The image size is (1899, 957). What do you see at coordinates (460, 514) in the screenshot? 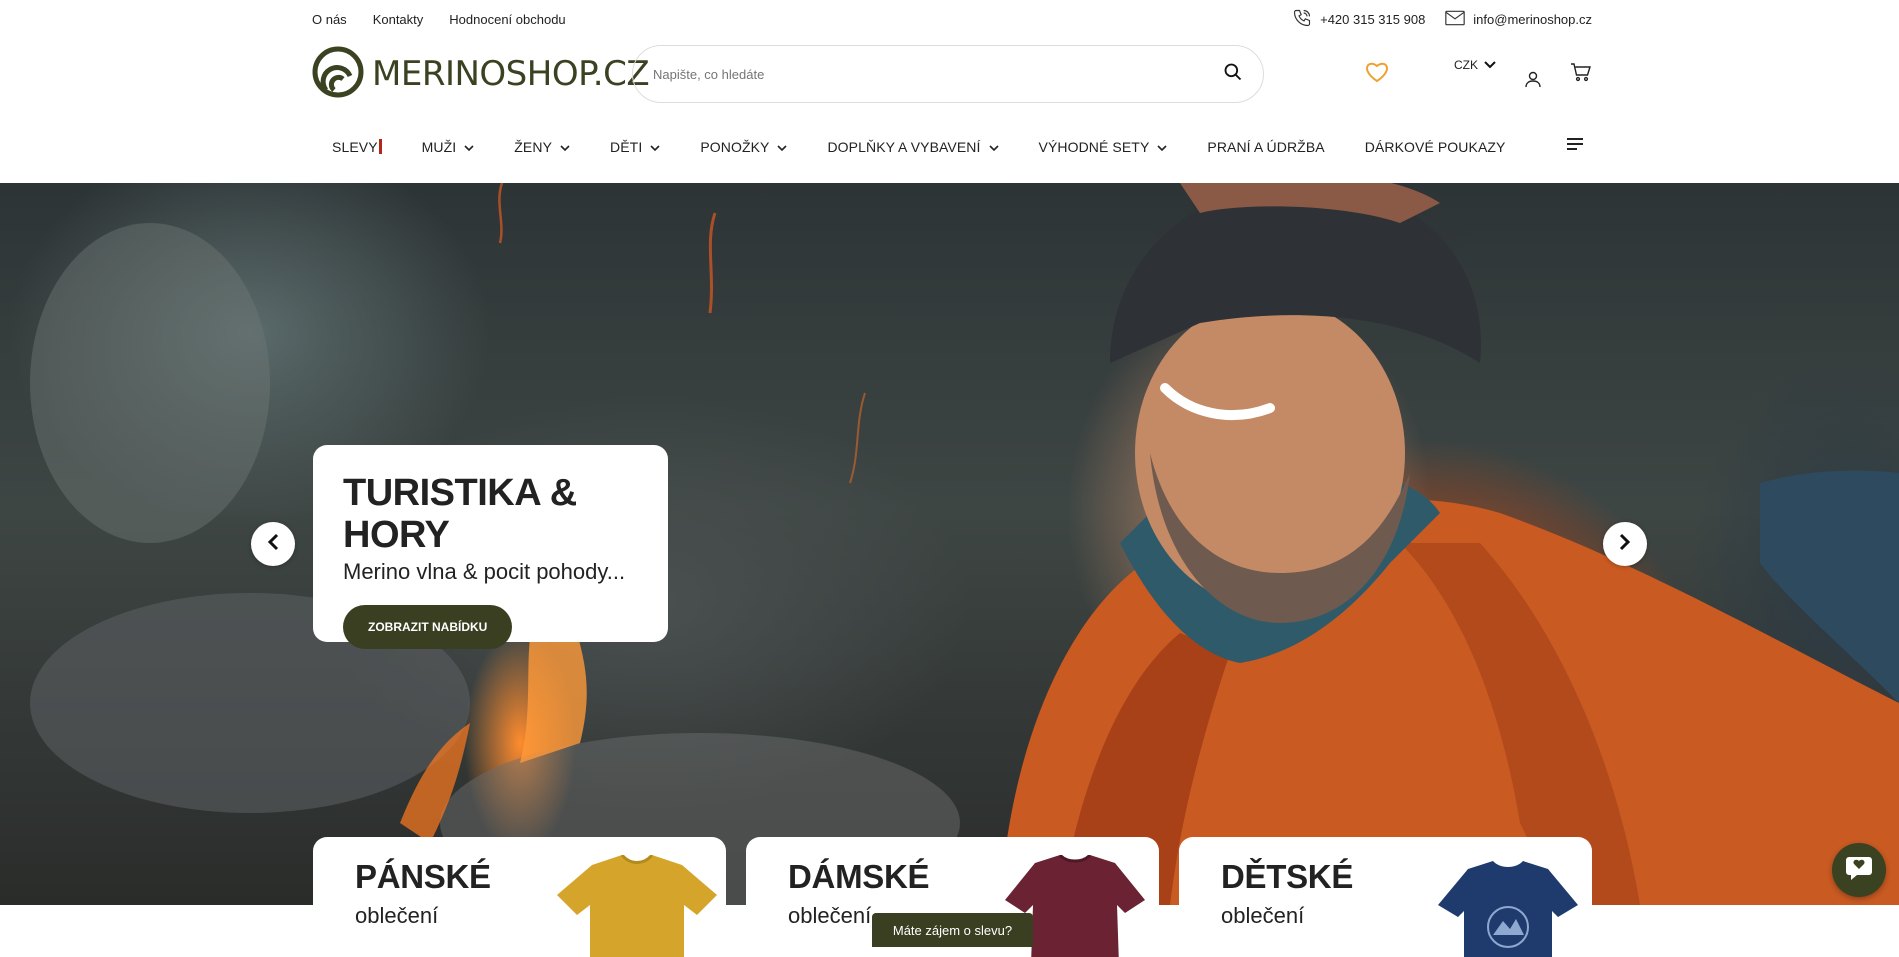
I see `hero-title: TURISTIKA & HORY` at bounding box center [460, 514].